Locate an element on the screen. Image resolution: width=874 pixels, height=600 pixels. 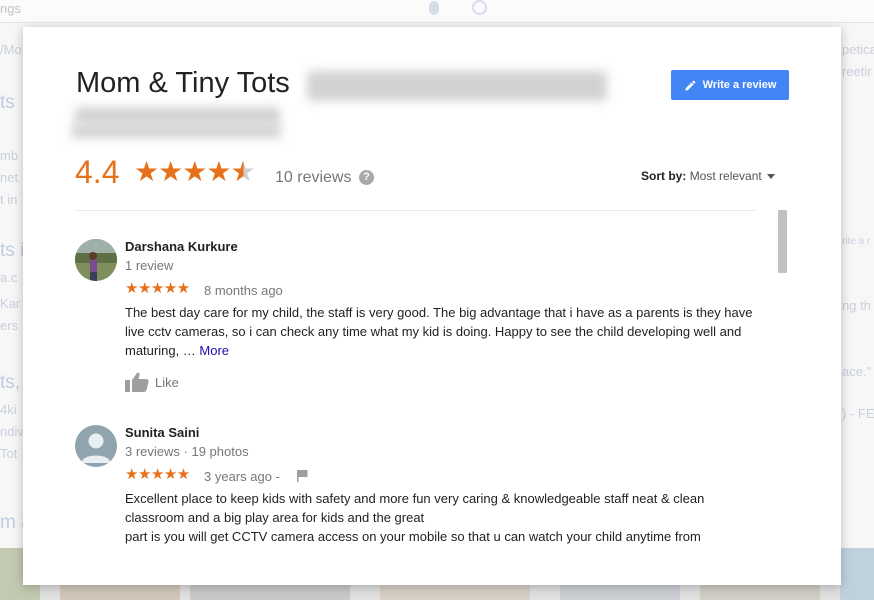
background-fragment: mb is located at coordinates (9, 155).